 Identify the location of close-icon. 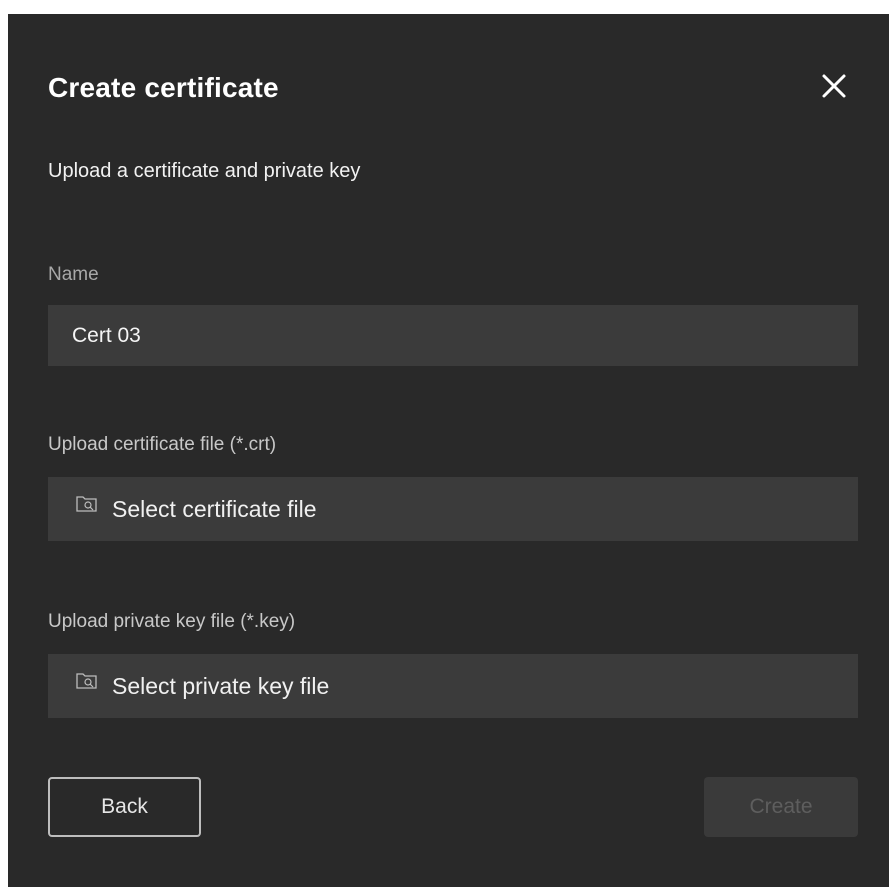
(834, 86).